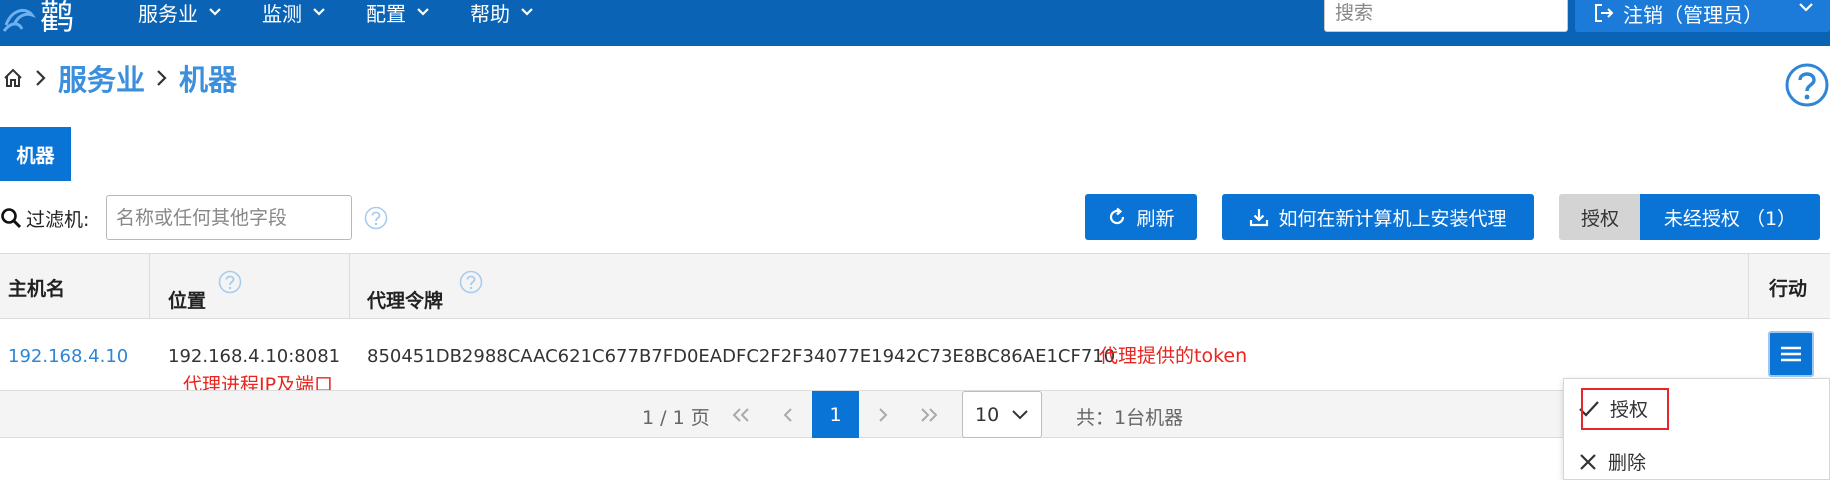 This screenshot has width=1830, height=480. I want to click on install-agent-guide-button: 如何在新计算机上安装代理, so click(1378, 217).